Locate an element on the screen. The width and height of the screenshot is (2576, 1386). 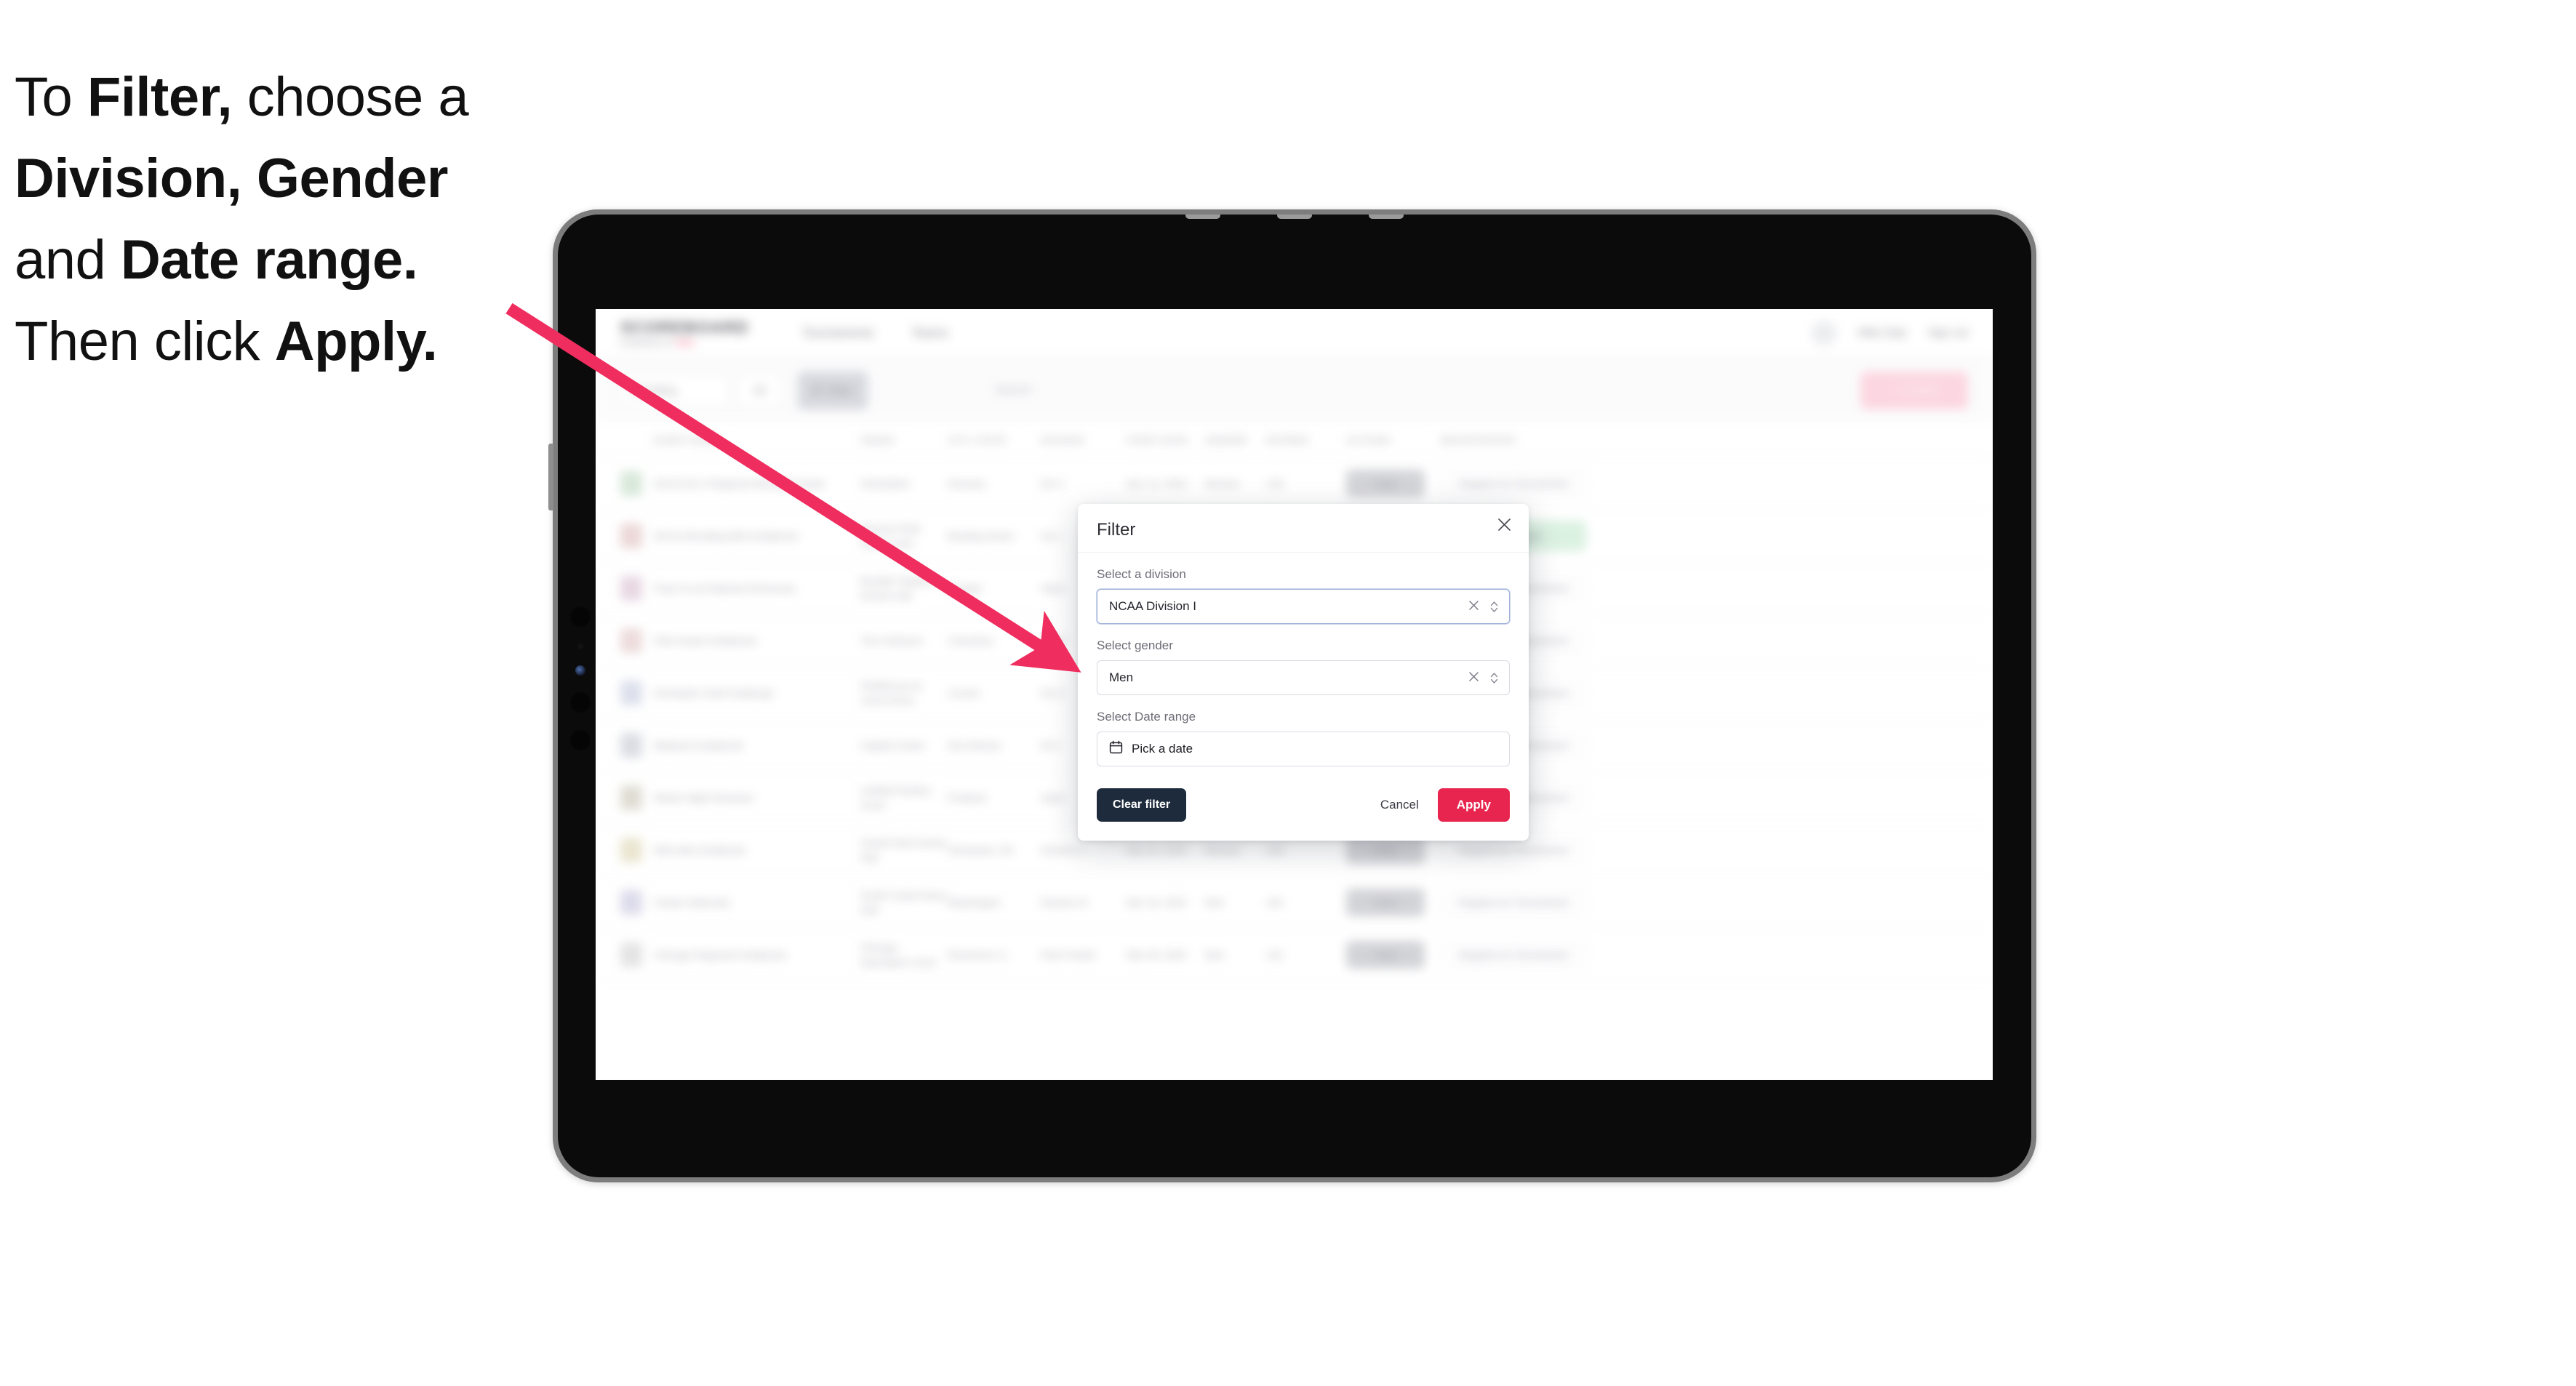
caption-l2-bold: Division, Gender is located at coordinates (231, 179).